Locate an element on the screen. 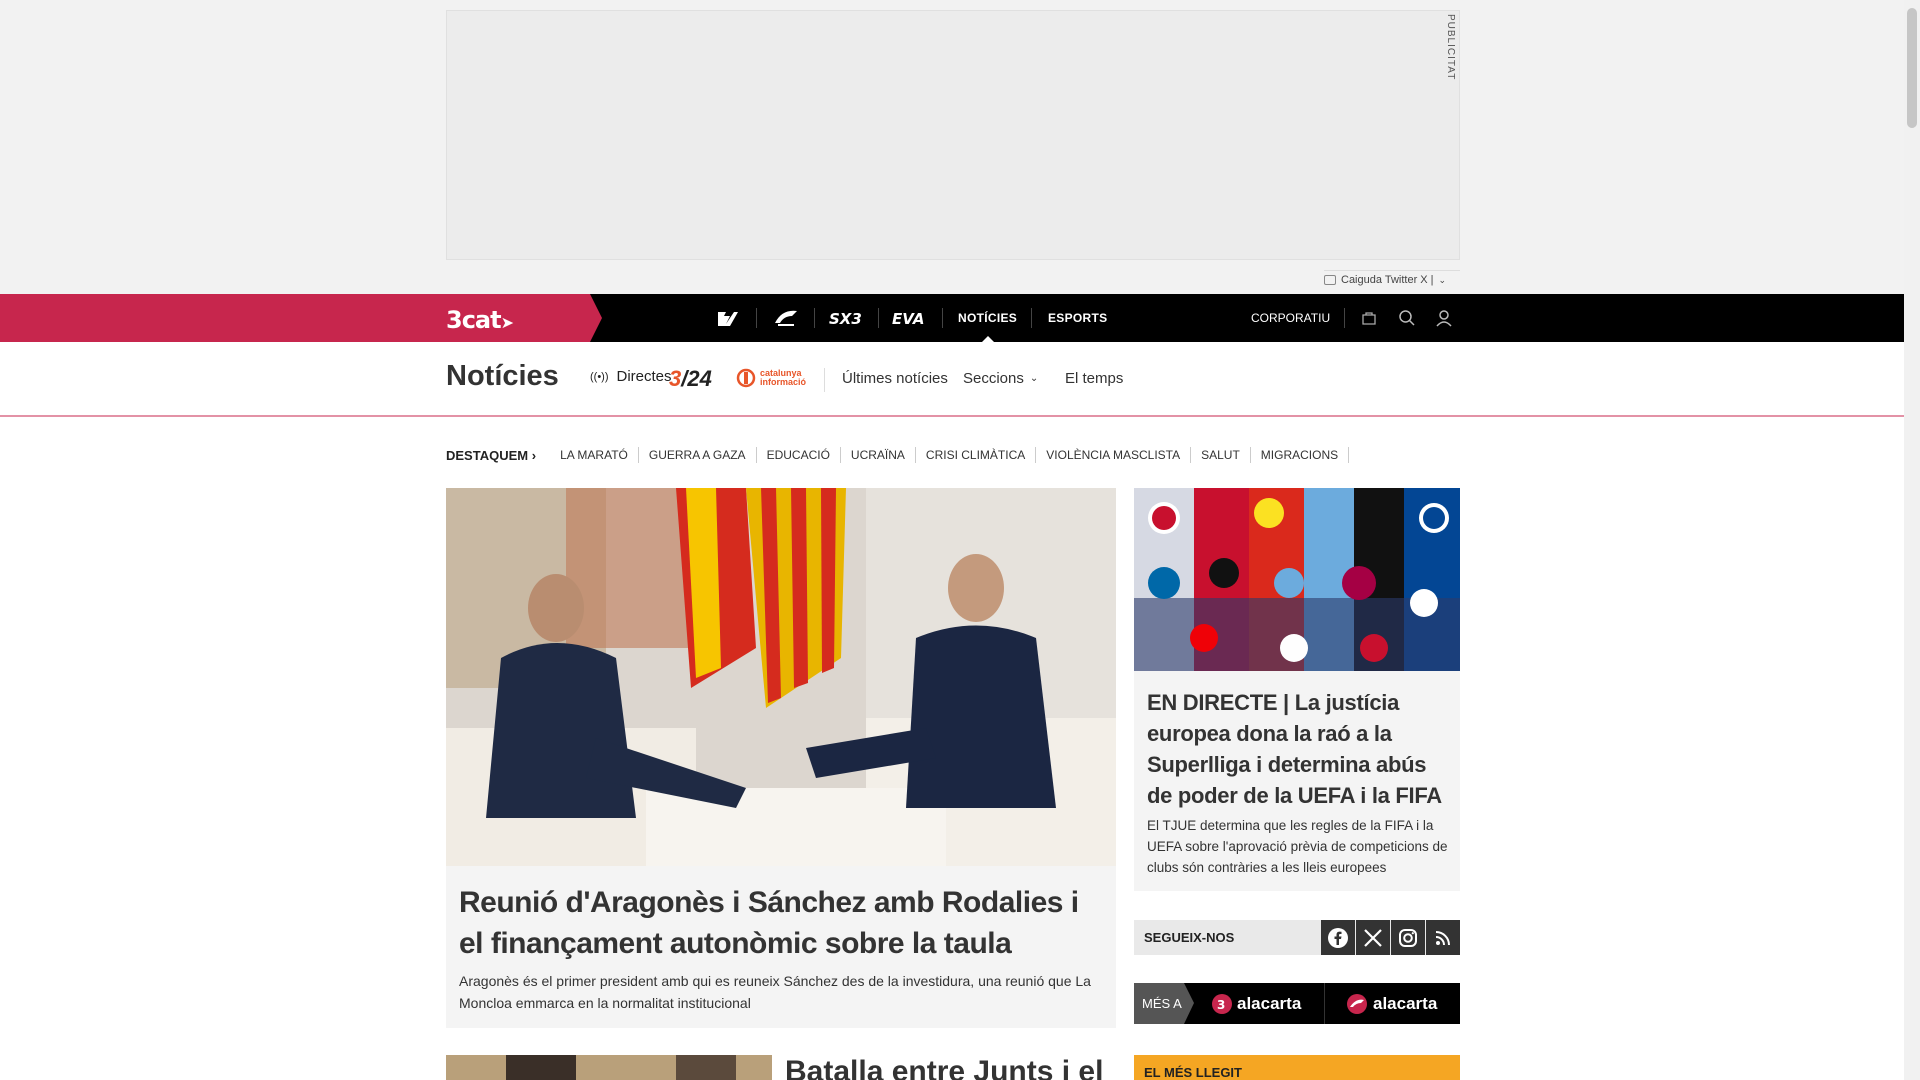 This screenshot has width=1920, height=1080. mes-a-bar: MÉS A 3 alacarta alacarta is located at coordinates (1297, 1003).